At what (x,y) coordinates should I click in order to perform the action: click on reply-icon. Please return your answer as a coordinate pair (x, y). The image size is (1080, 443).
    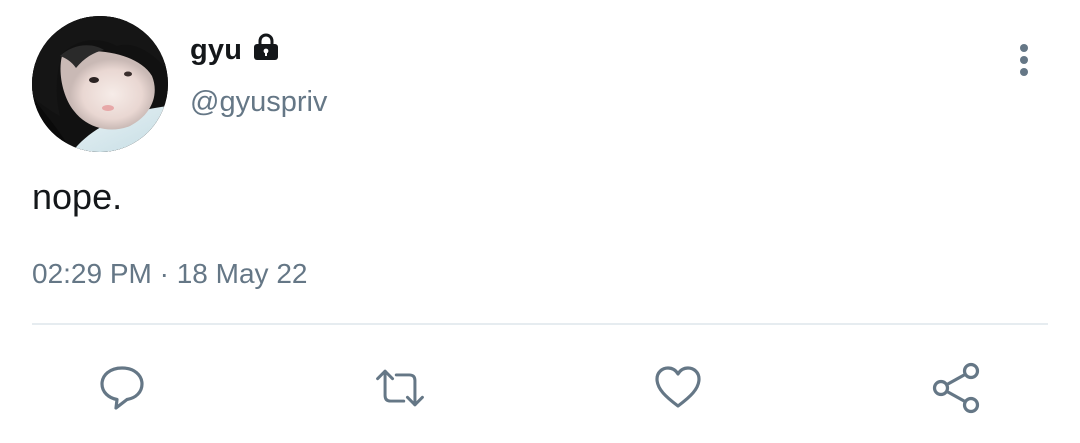
    Looking at the image, I should click on (122, 388).